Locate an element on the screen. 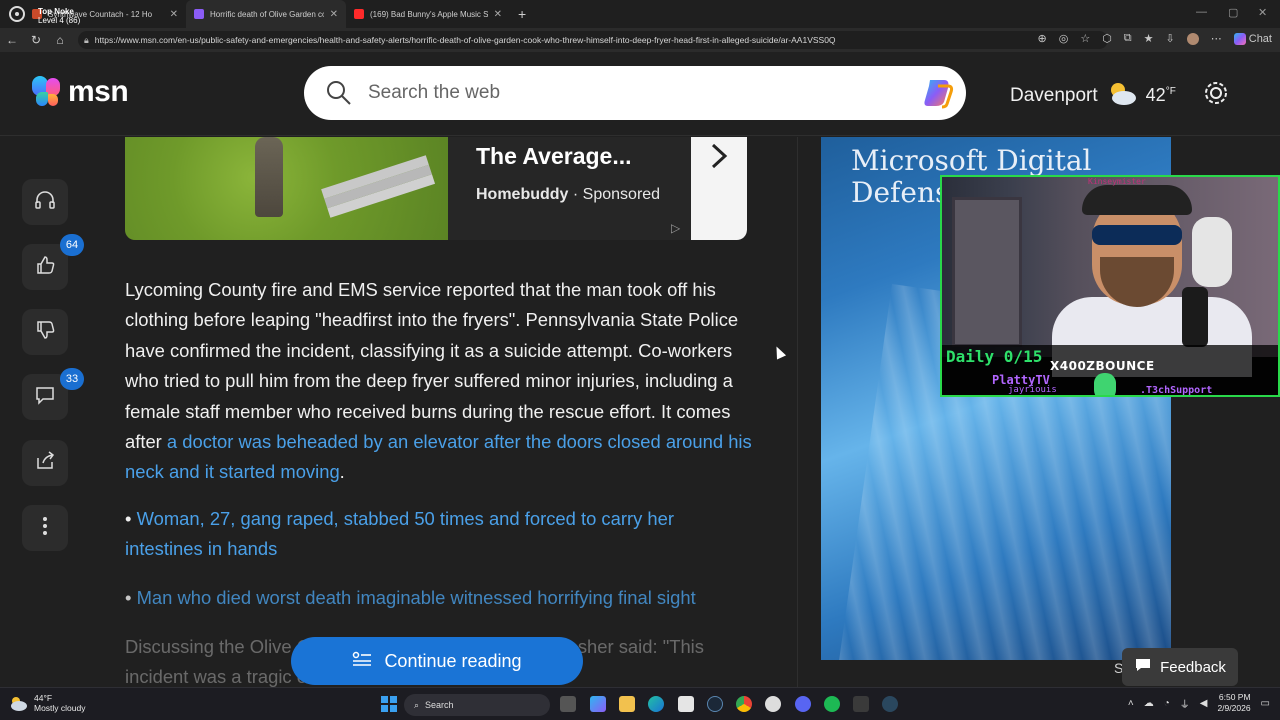 The width and height of the screenshot is (1280, 720). stream-rank-overlay: Top Noke Level 4 (86) is located at coordinates (59, 16).